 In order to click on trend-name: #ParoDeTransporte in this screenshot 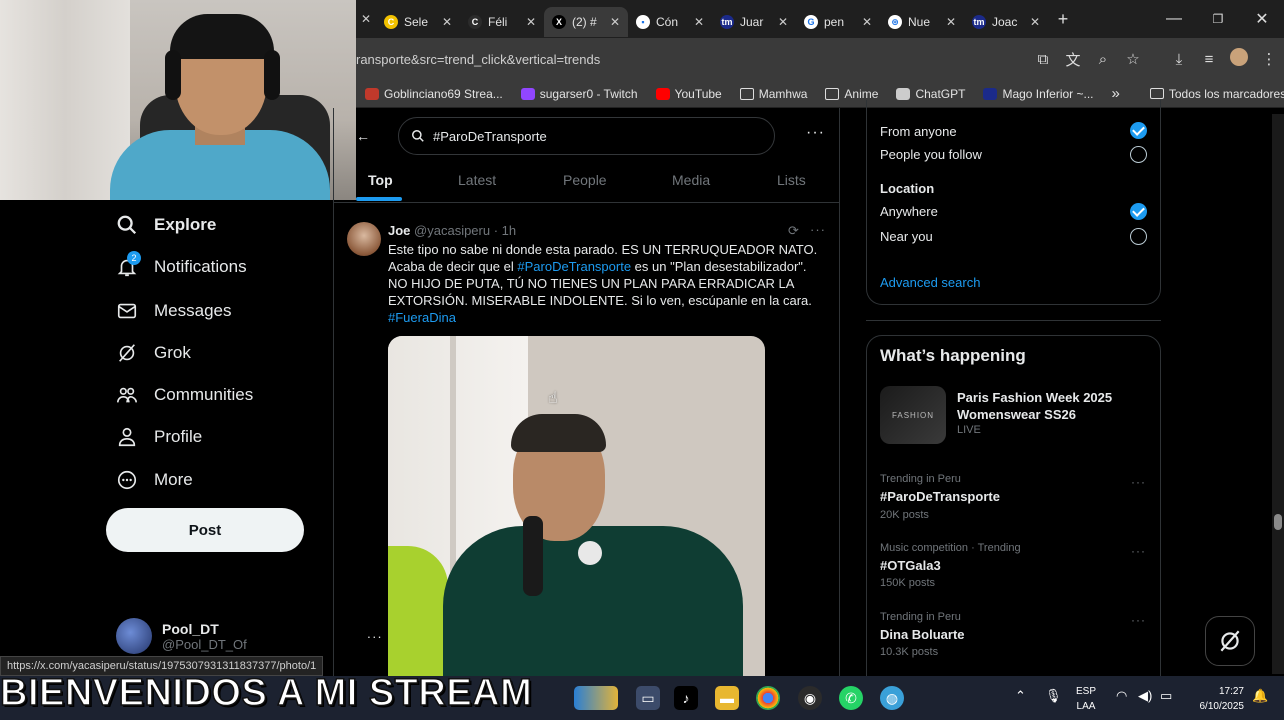, I will do `click(940, 496)`.